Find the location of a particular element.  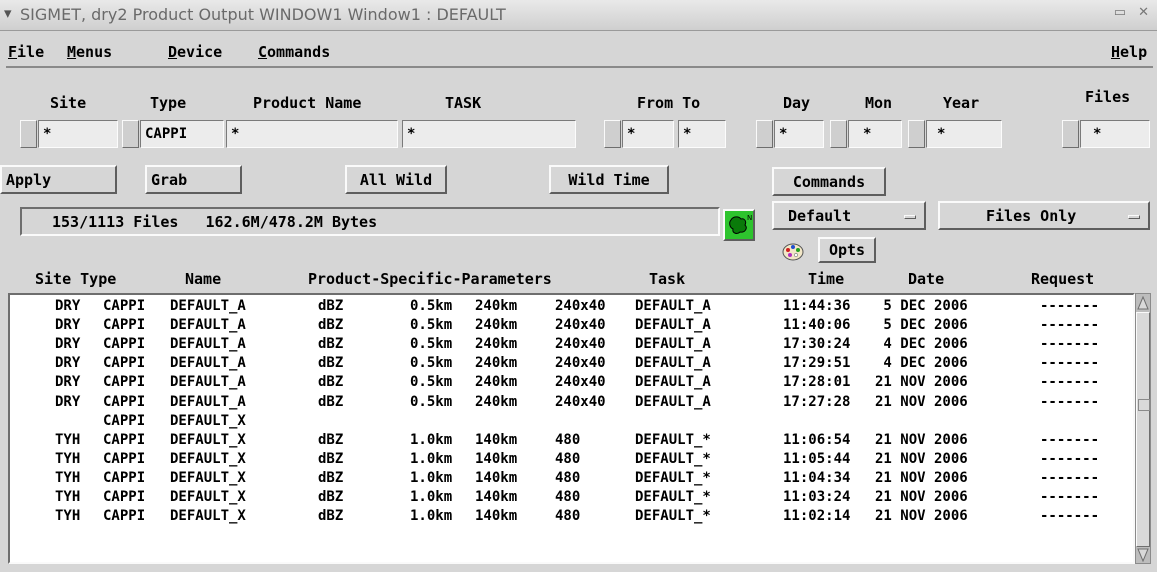

column-date: Date is located at coordinates (926, 279).